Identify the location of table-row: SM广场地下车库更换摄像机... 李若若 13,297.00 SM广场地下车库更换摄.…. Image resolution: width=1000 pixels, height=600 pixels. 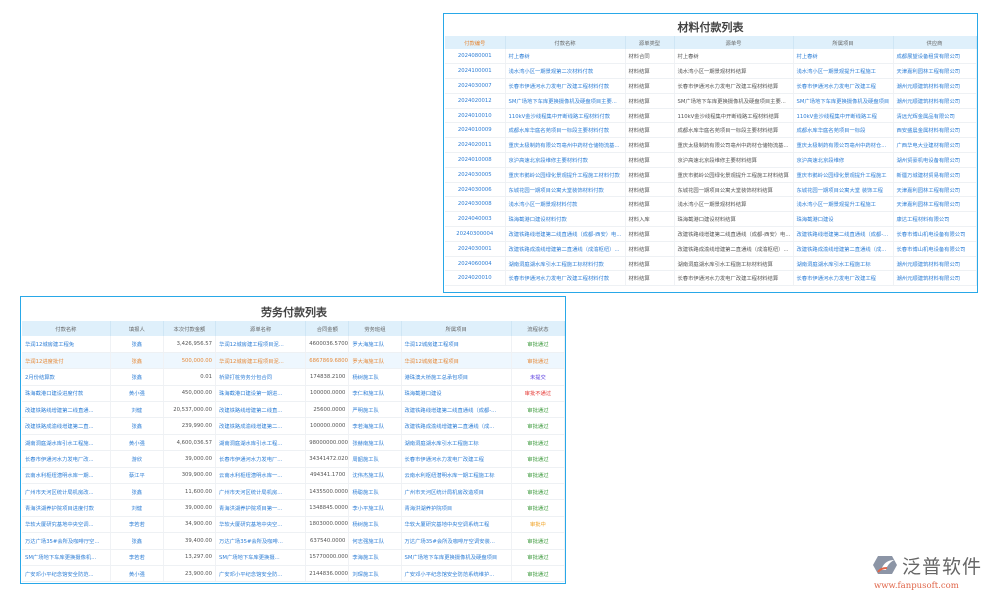
(294, 557).